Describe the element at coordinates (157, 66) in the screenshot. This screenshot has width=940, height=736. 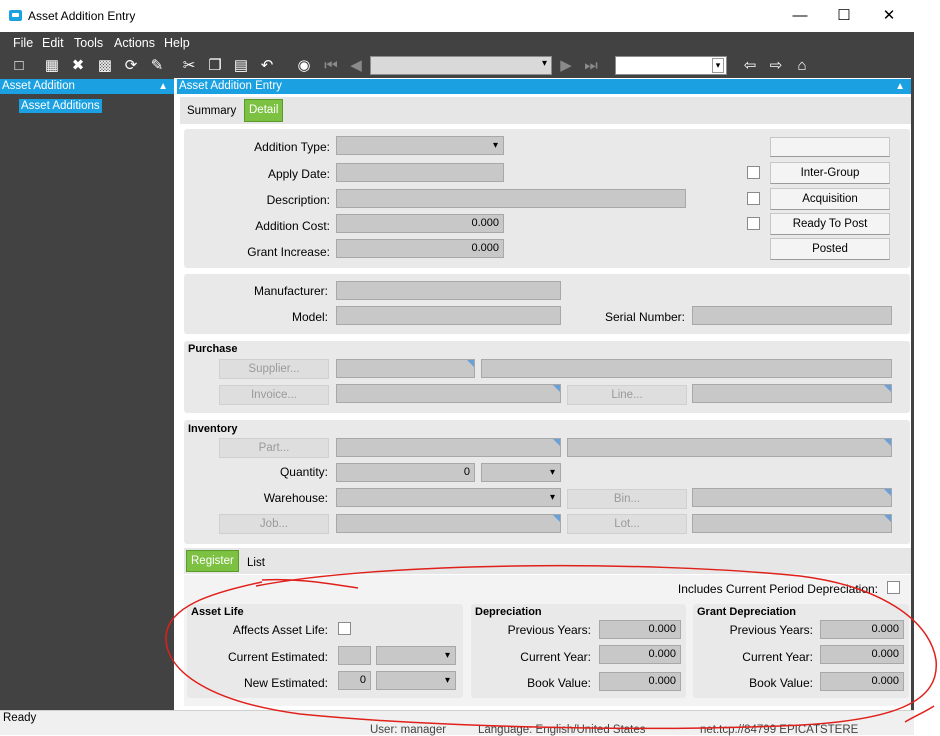
I see `clear-broom-icon: ✎` at that location.